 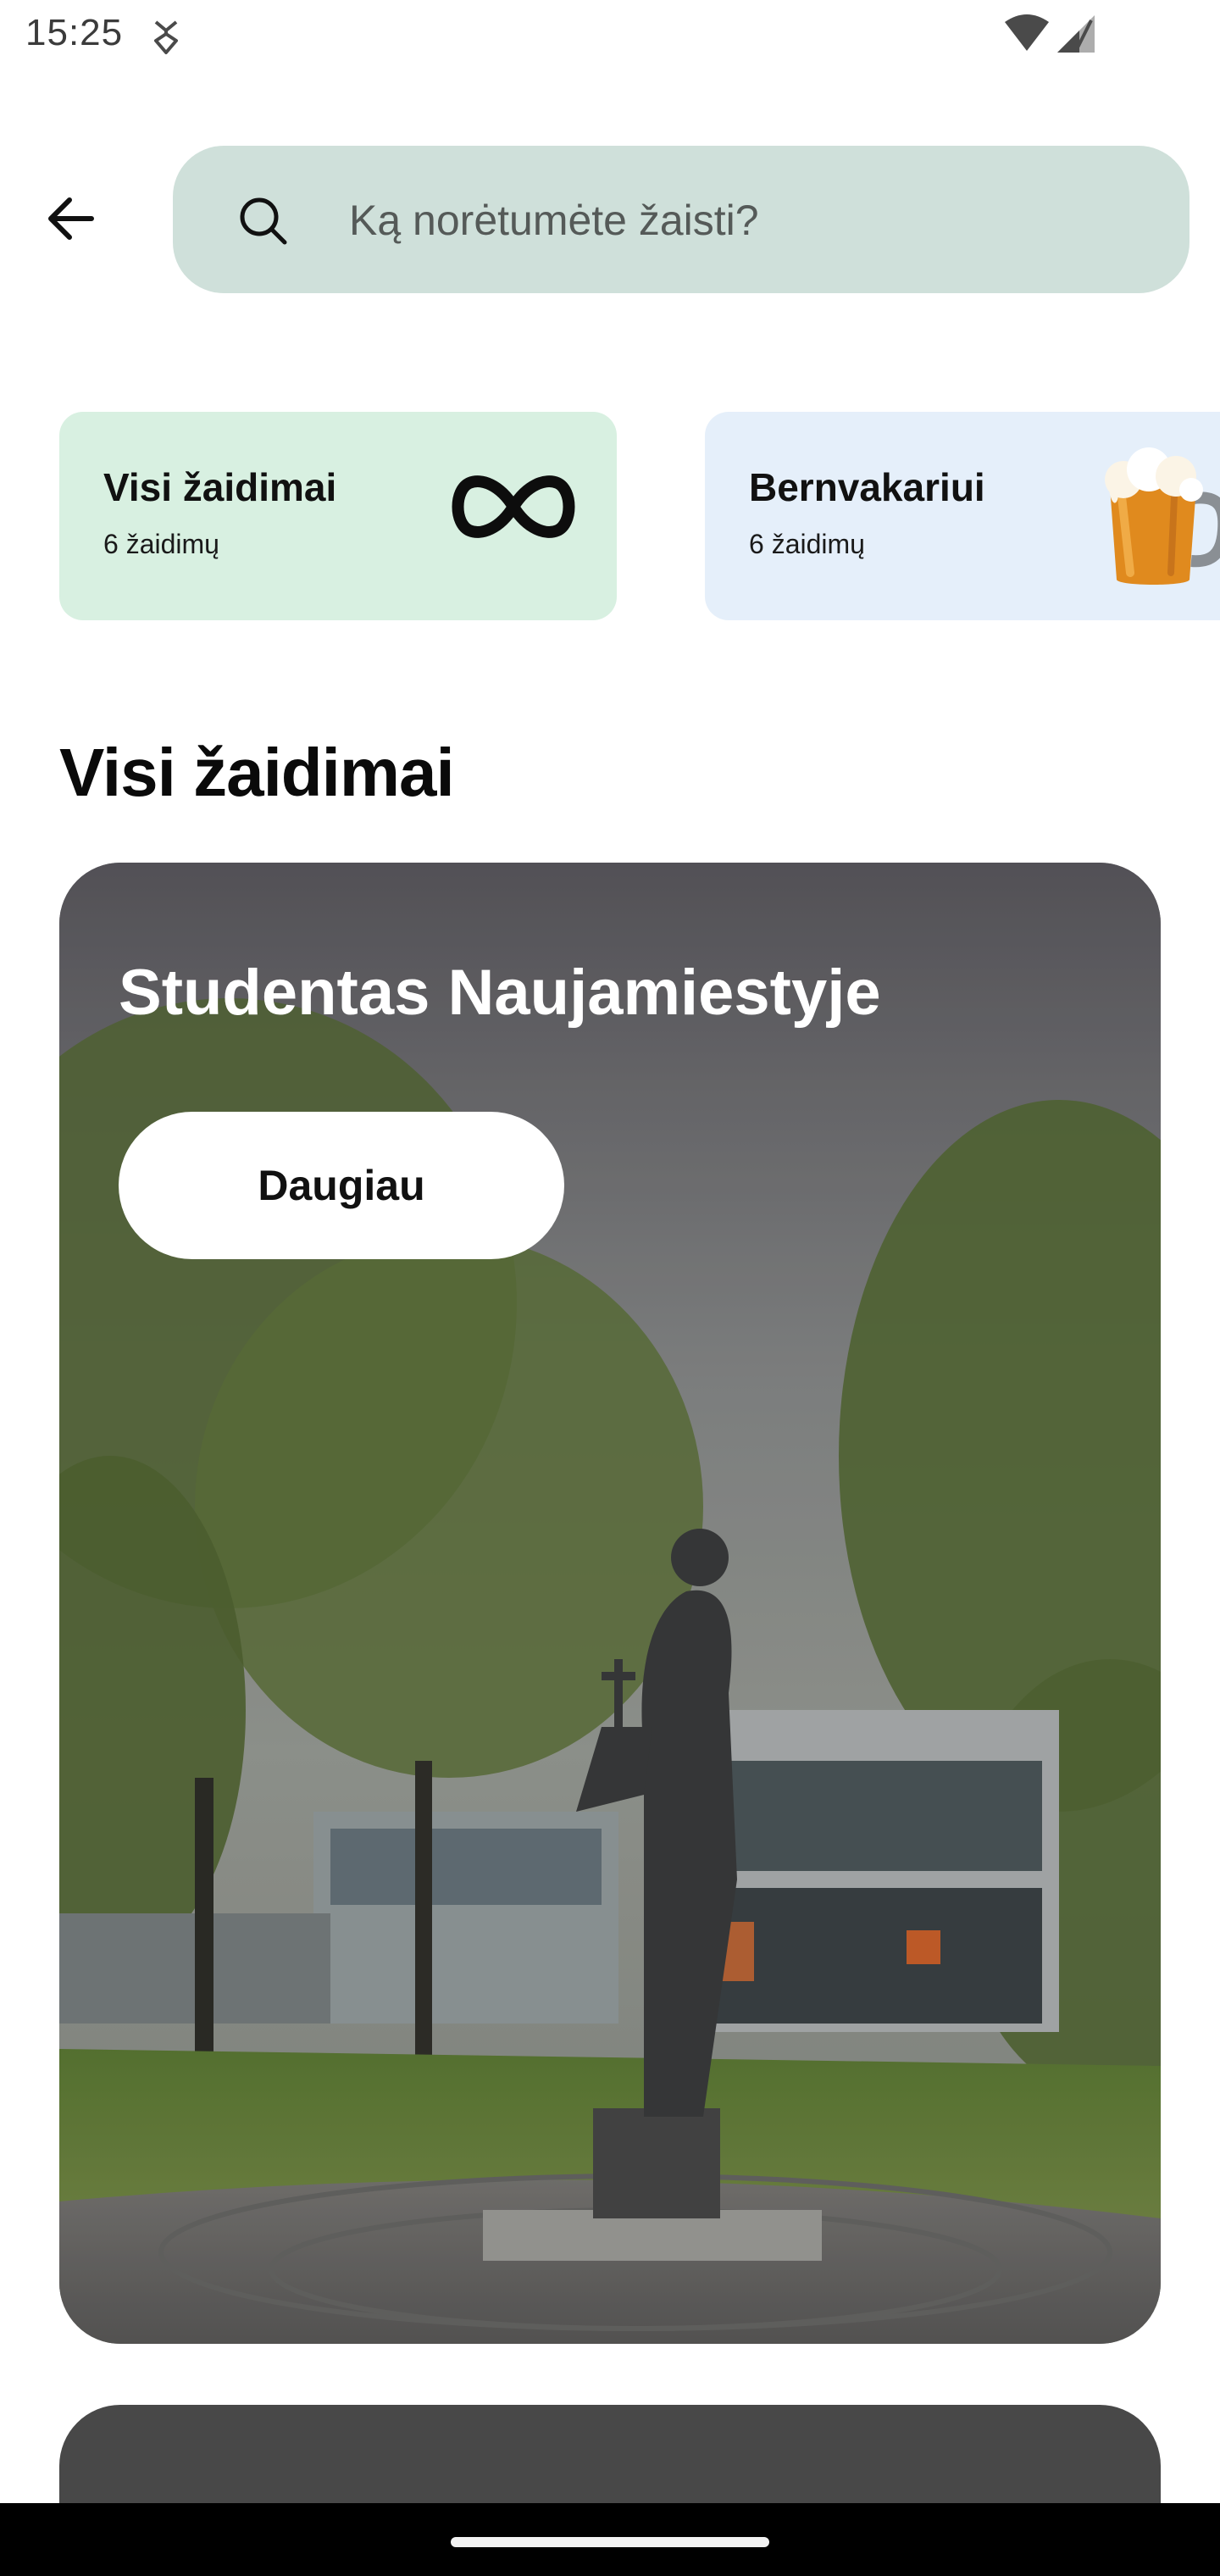 What do you see at coordinates (1076, 34) in the screenshot?
I see `cellular-signal-icon` at bounding box center [1076, 34].